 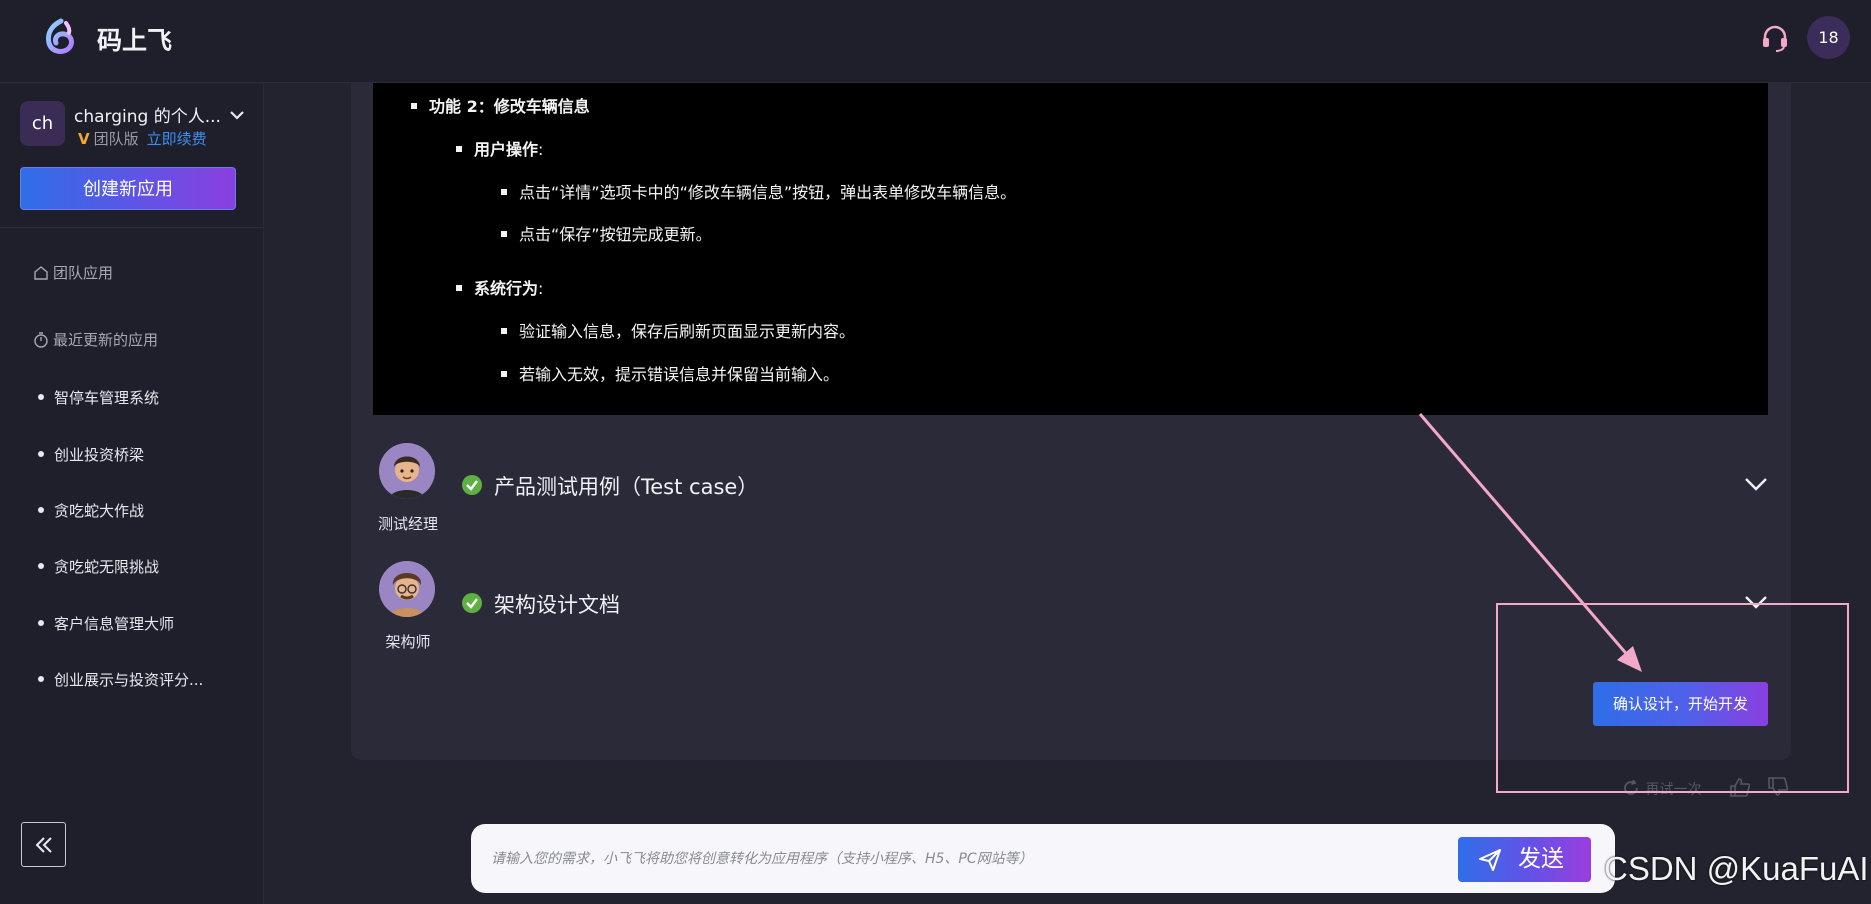 I want to click on nav-recent: 最近更新的应用, so click(x=95, y=339).